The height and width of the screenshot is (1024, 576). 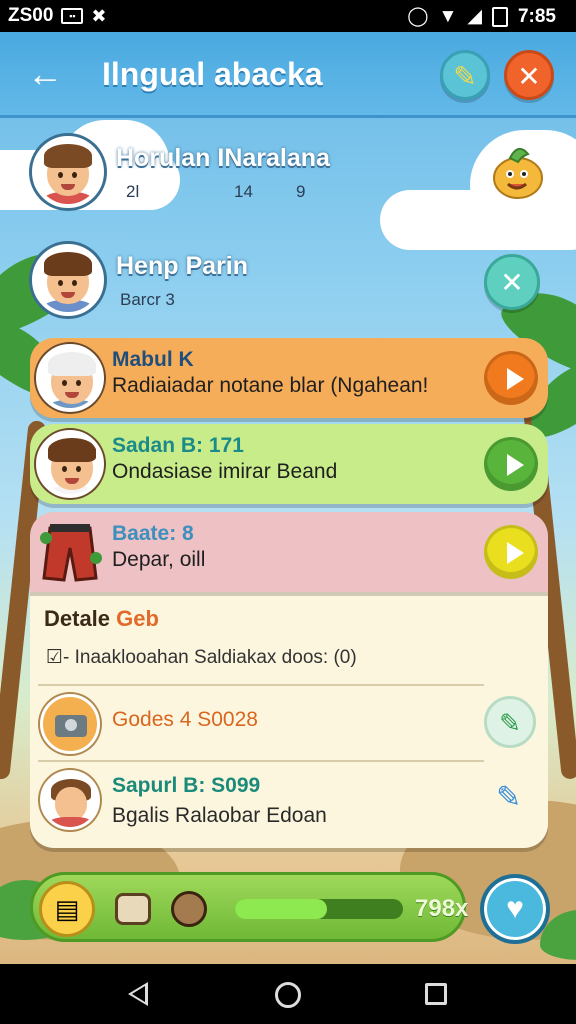 I want to click on contact-name: Horulan INaralana, so click(x=223, y=158).